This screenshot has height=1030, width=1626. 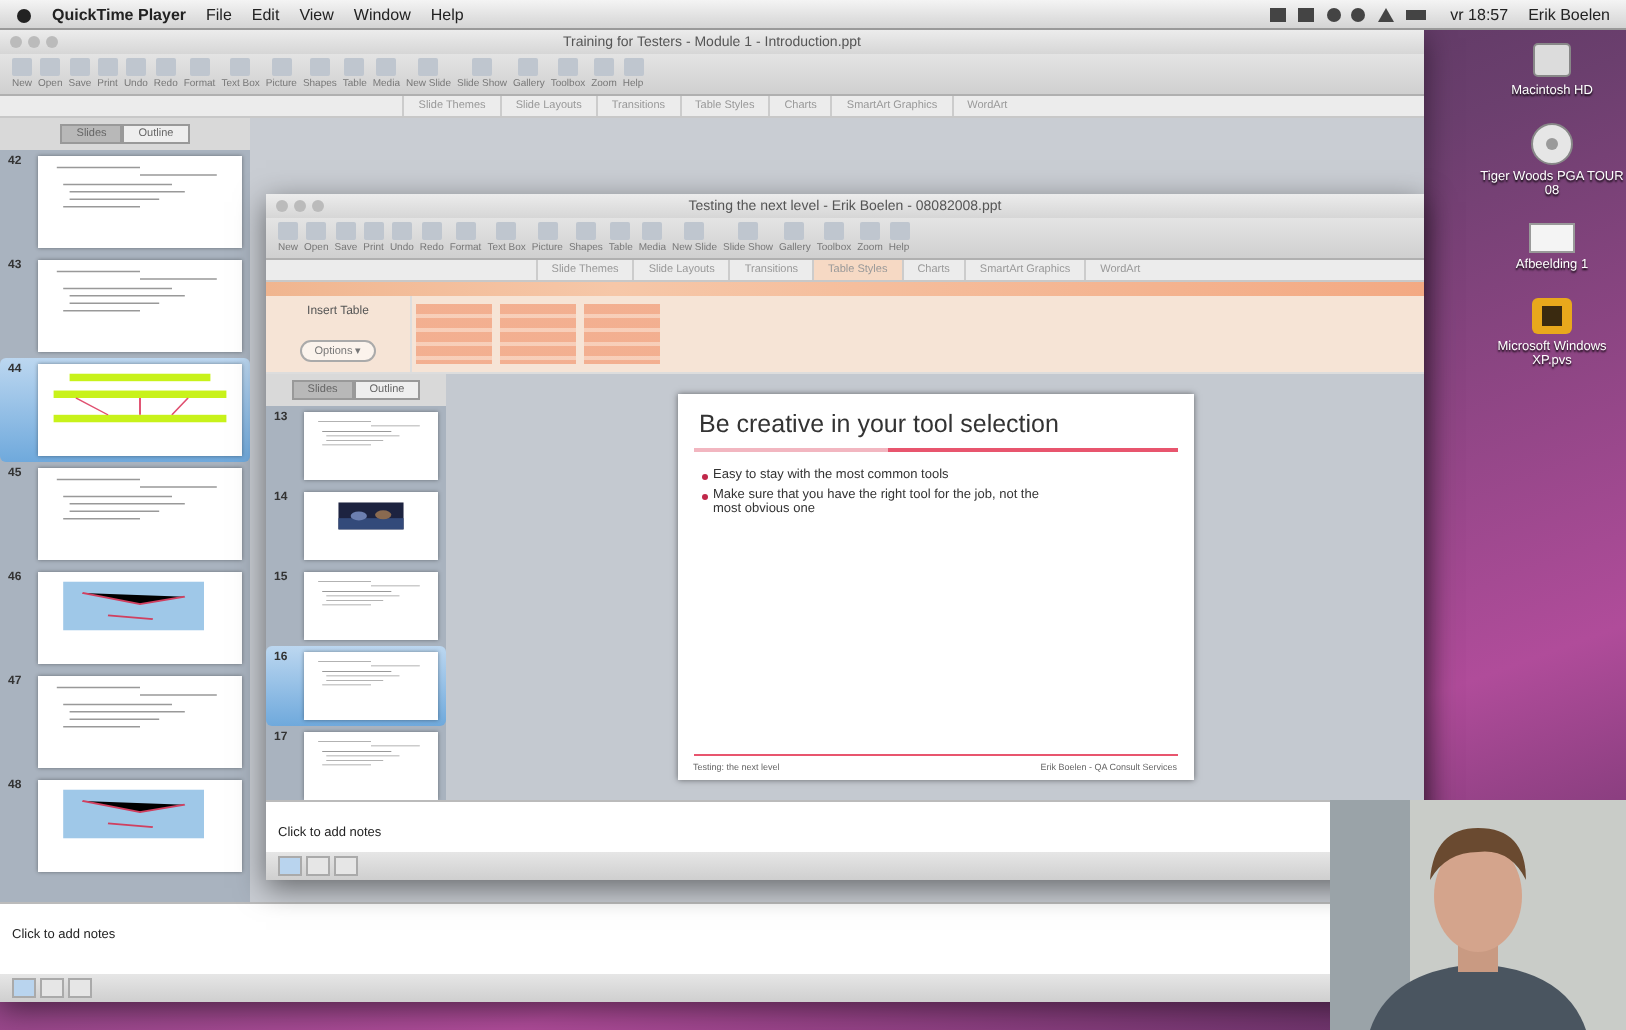 What do you see at coordinates (1569, 14) in the screenshot?
I see `menu-user: Erik Boelen` at bounding box center [1569, 14].